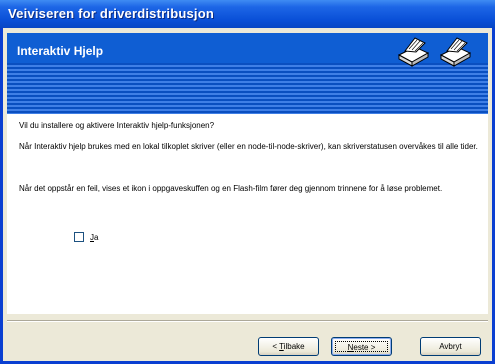 This screenshot has height=364, width=495. I want to click on enable-help-checkbox, so click(79, 237).